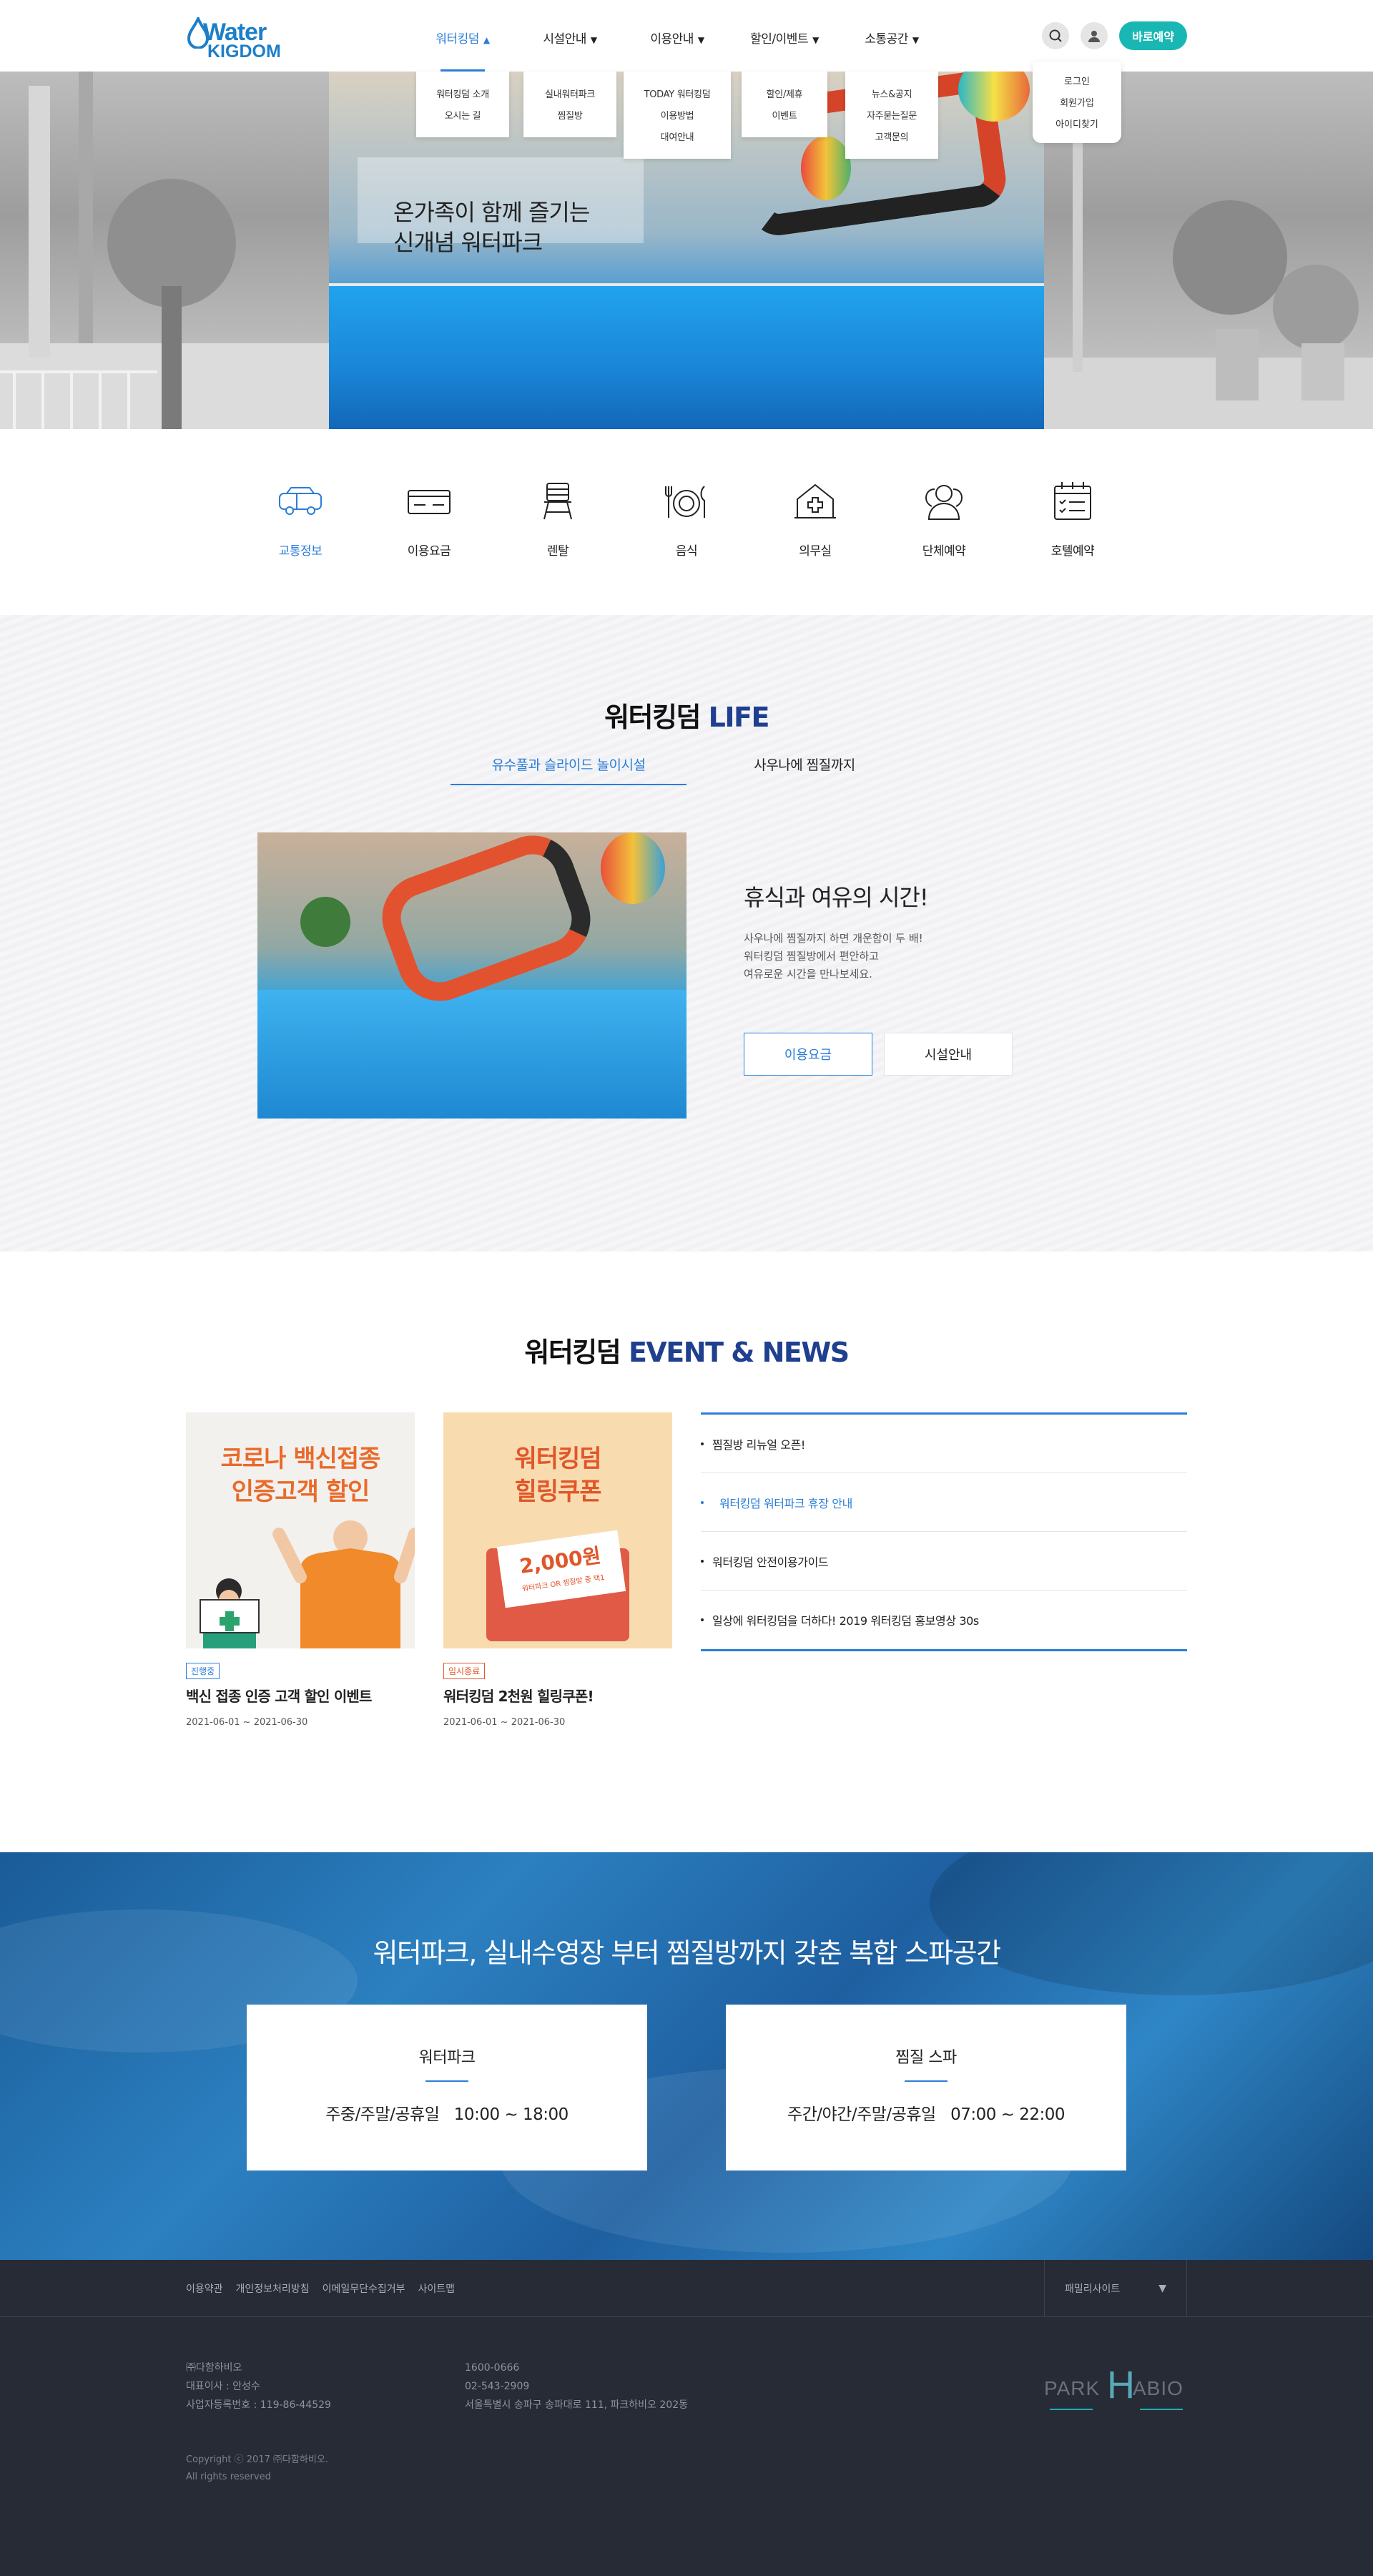 The width and height of the screenshot is (1373, 2576). Describe the element at coordinates (300, 545) in the screenshot. I see `quick-item-traffic: 교통정보` at that location.